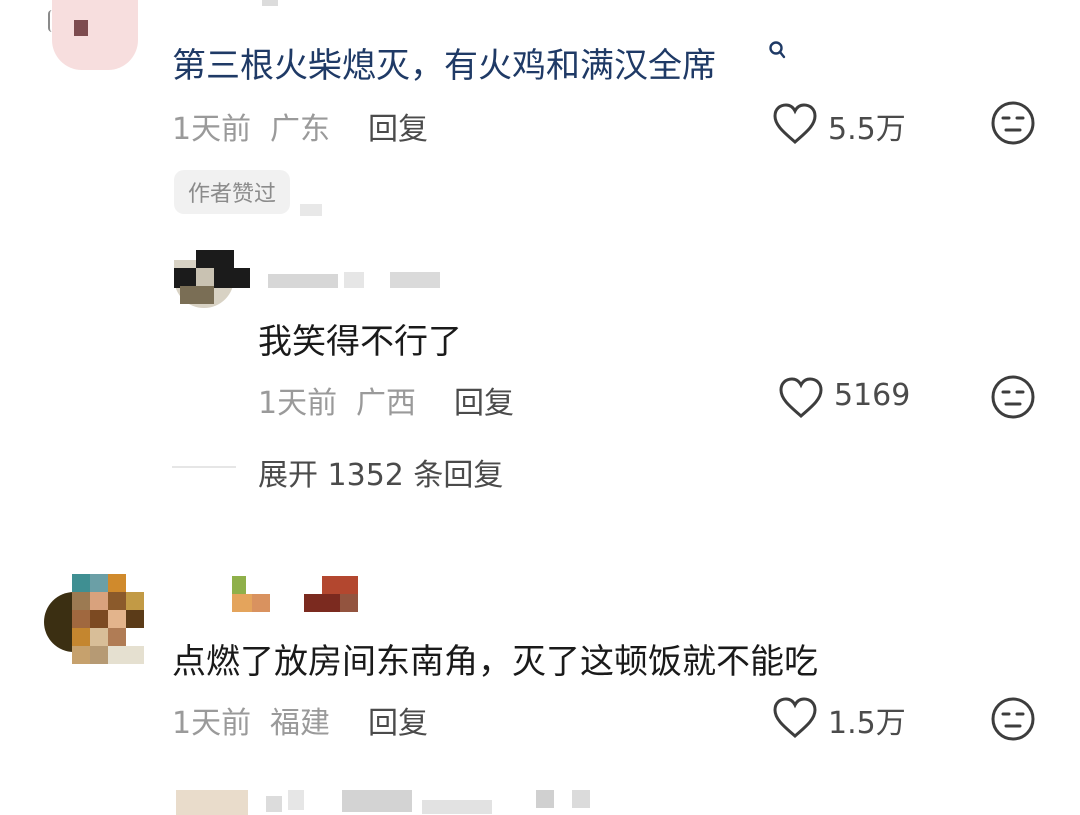 The height and width of the screenshot is (815, 1080). What do you see at coordinates (300, 723) in the screenshot?
I see `comment-location: 福建` at bounding box center [300, 723].